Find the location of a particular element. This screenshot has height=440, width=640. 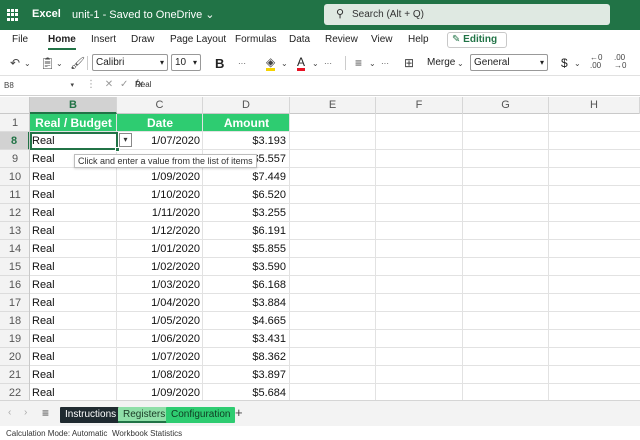

cell-date: 1/03/2020 is located at coordinates (158, 285).